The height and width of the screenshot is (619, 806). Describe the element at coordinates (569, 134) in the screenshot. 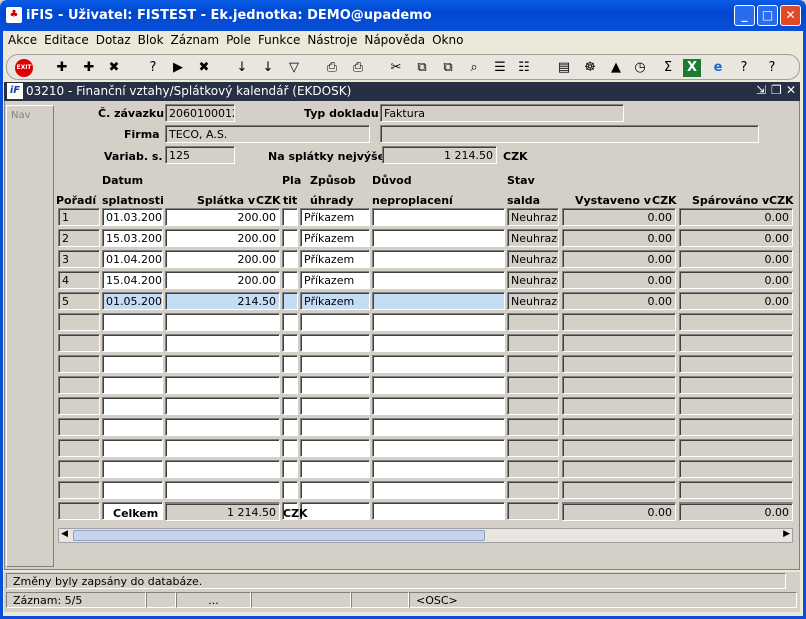

I see `firma-name-field` at that location.